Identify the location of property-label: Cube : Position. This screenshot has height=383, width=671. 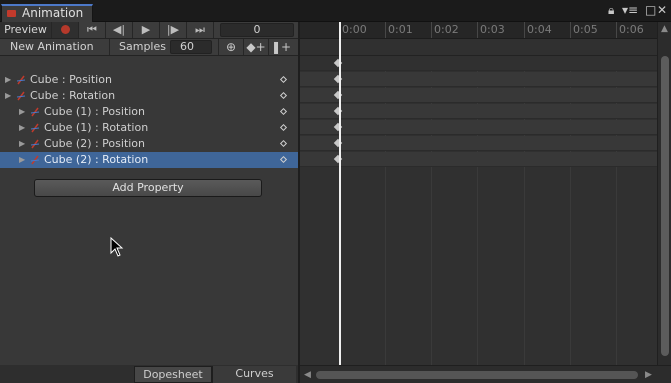
(71, 79).